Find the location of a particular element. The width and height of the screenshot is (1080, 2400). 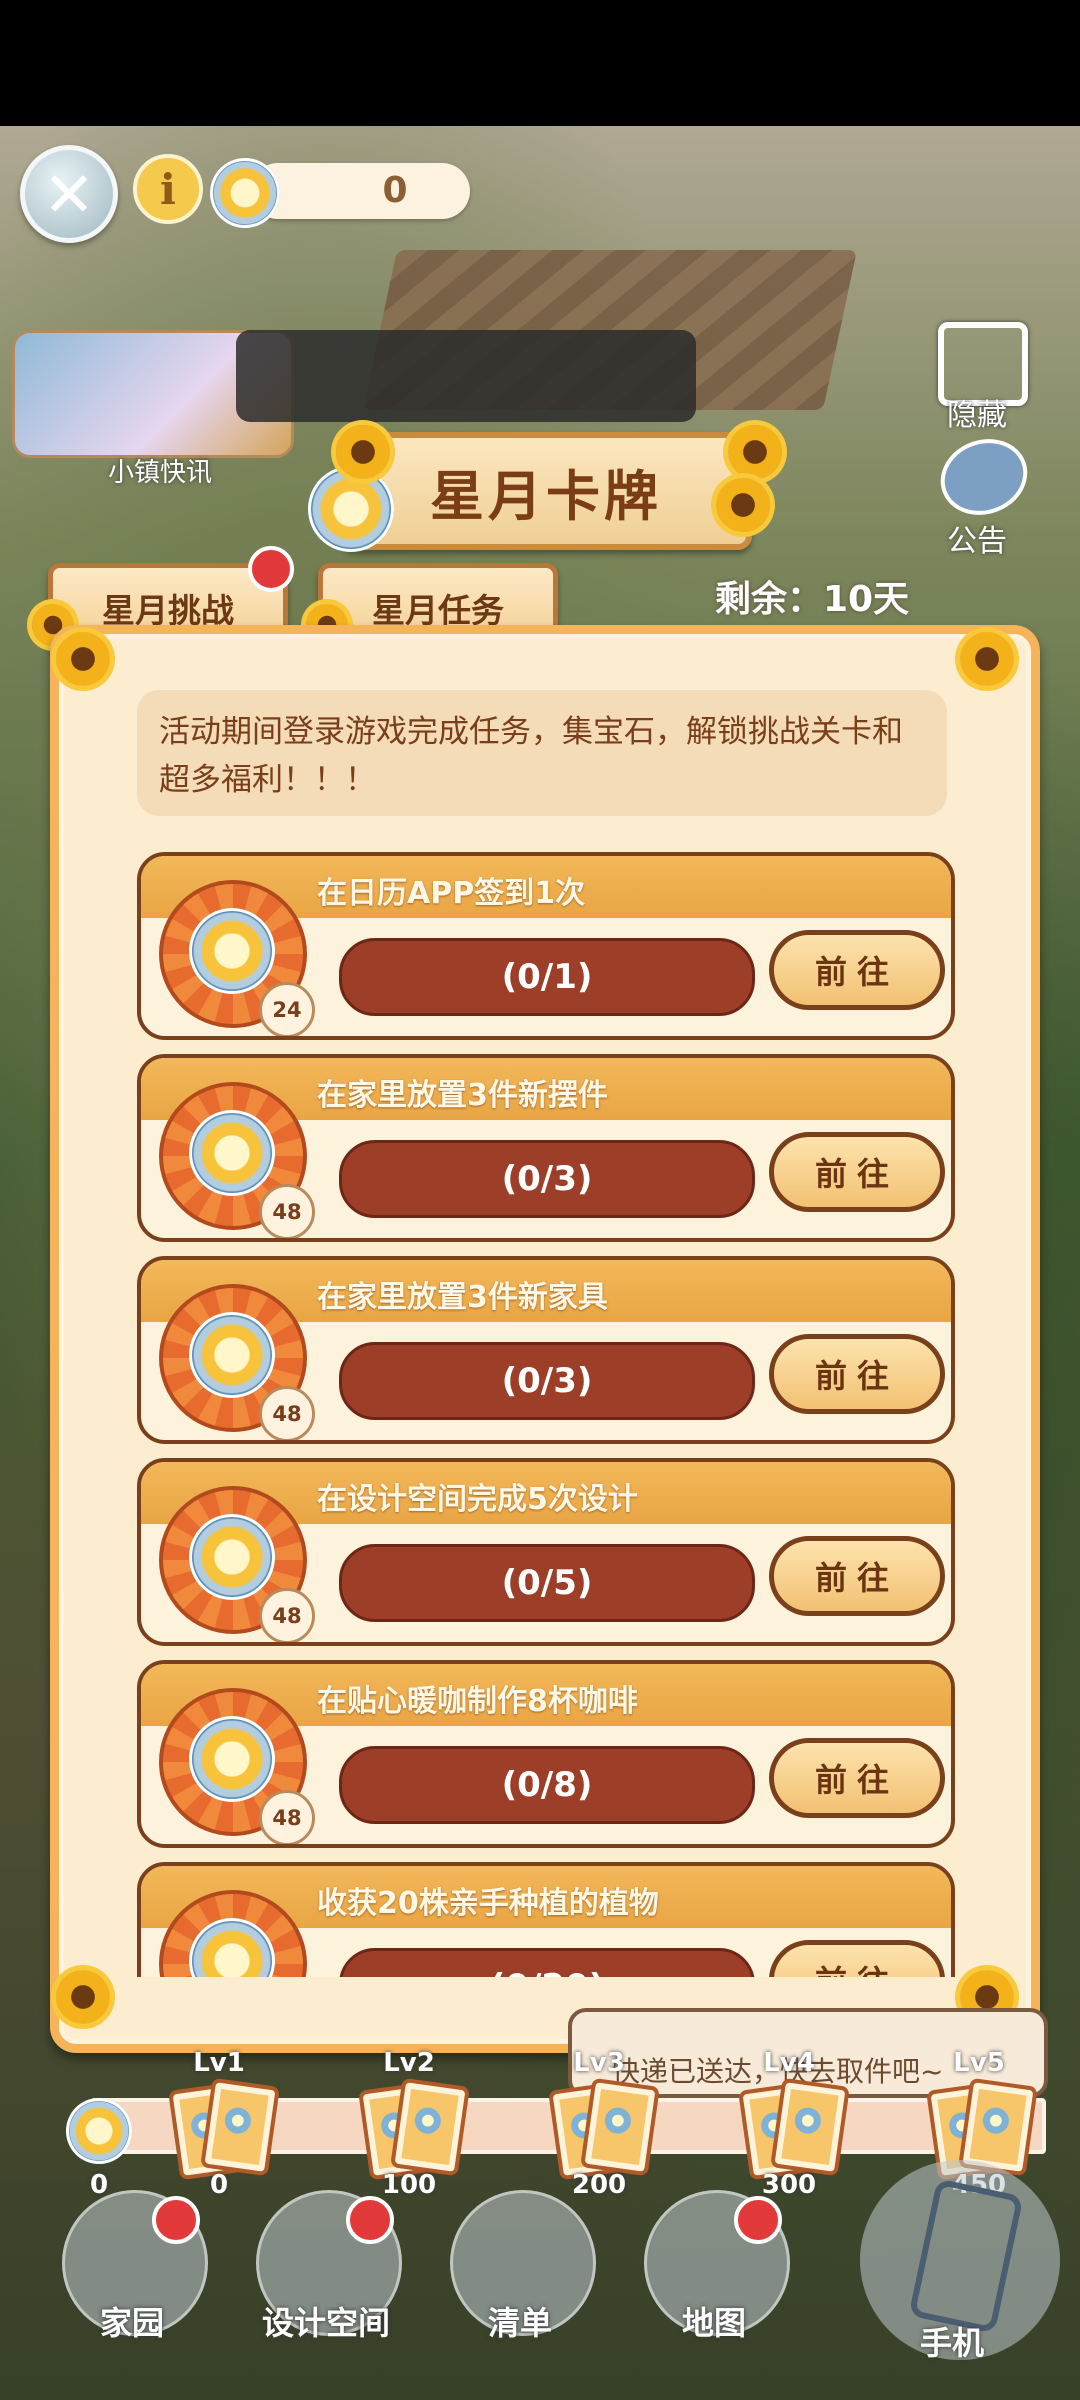

task-title: 在日历APP签到1次 is located at coordinates (451, 893).